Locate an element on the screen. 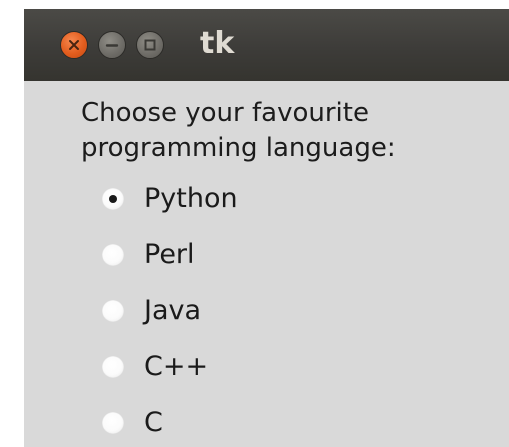 Image resolution: width=509 pixels, height=447 pixels. prompt-line-2: programming language: is located at coordinates (238, 148).